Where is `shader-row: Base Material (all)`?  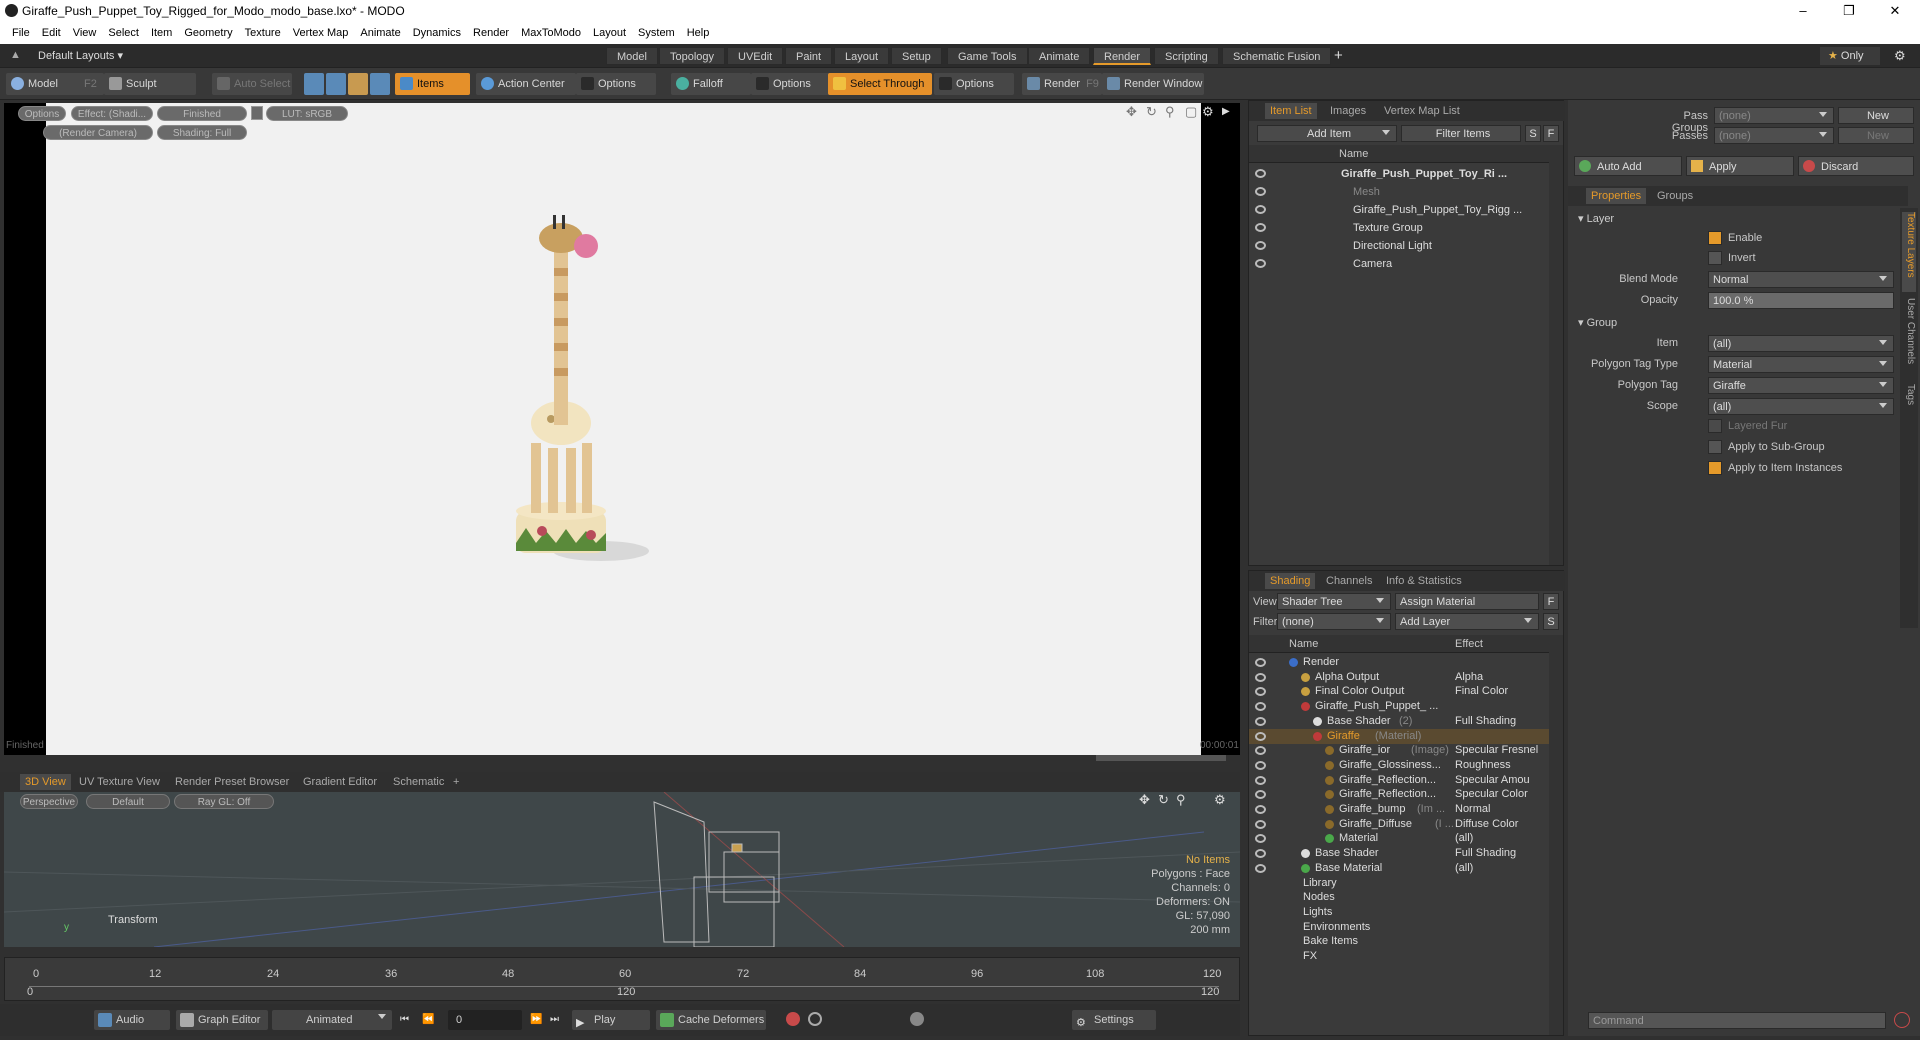 shader-row: Base Material (all) is located at coordinates (1399, 868).